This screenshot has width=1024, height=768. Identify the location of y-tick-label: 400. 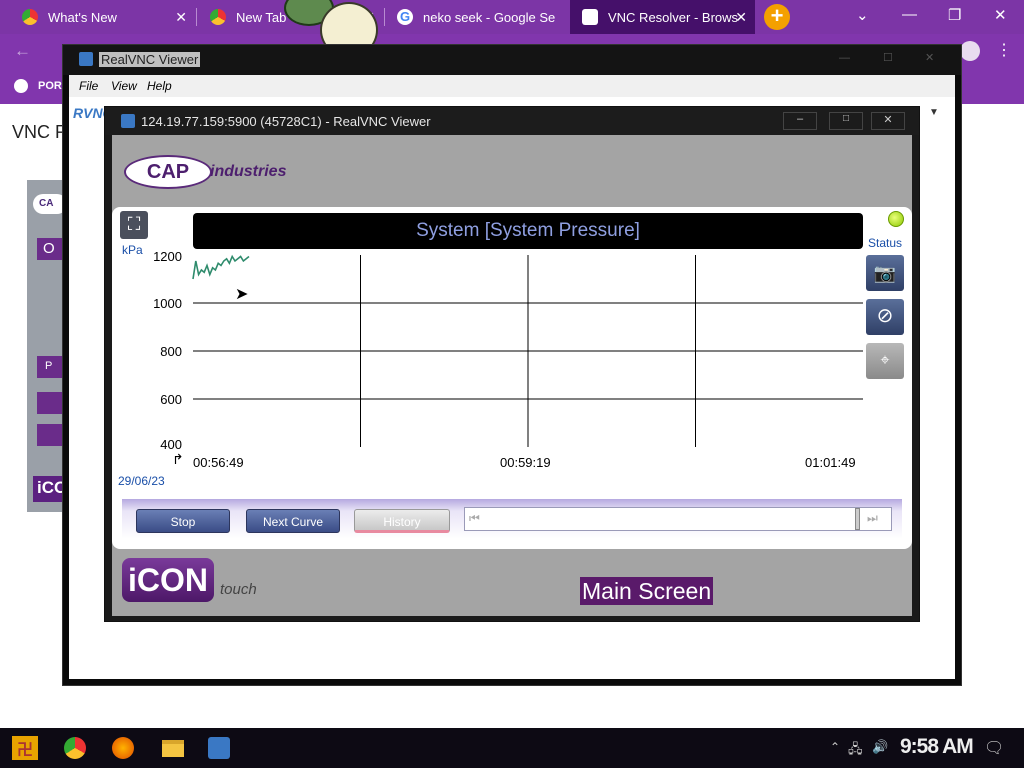
(171, 444).